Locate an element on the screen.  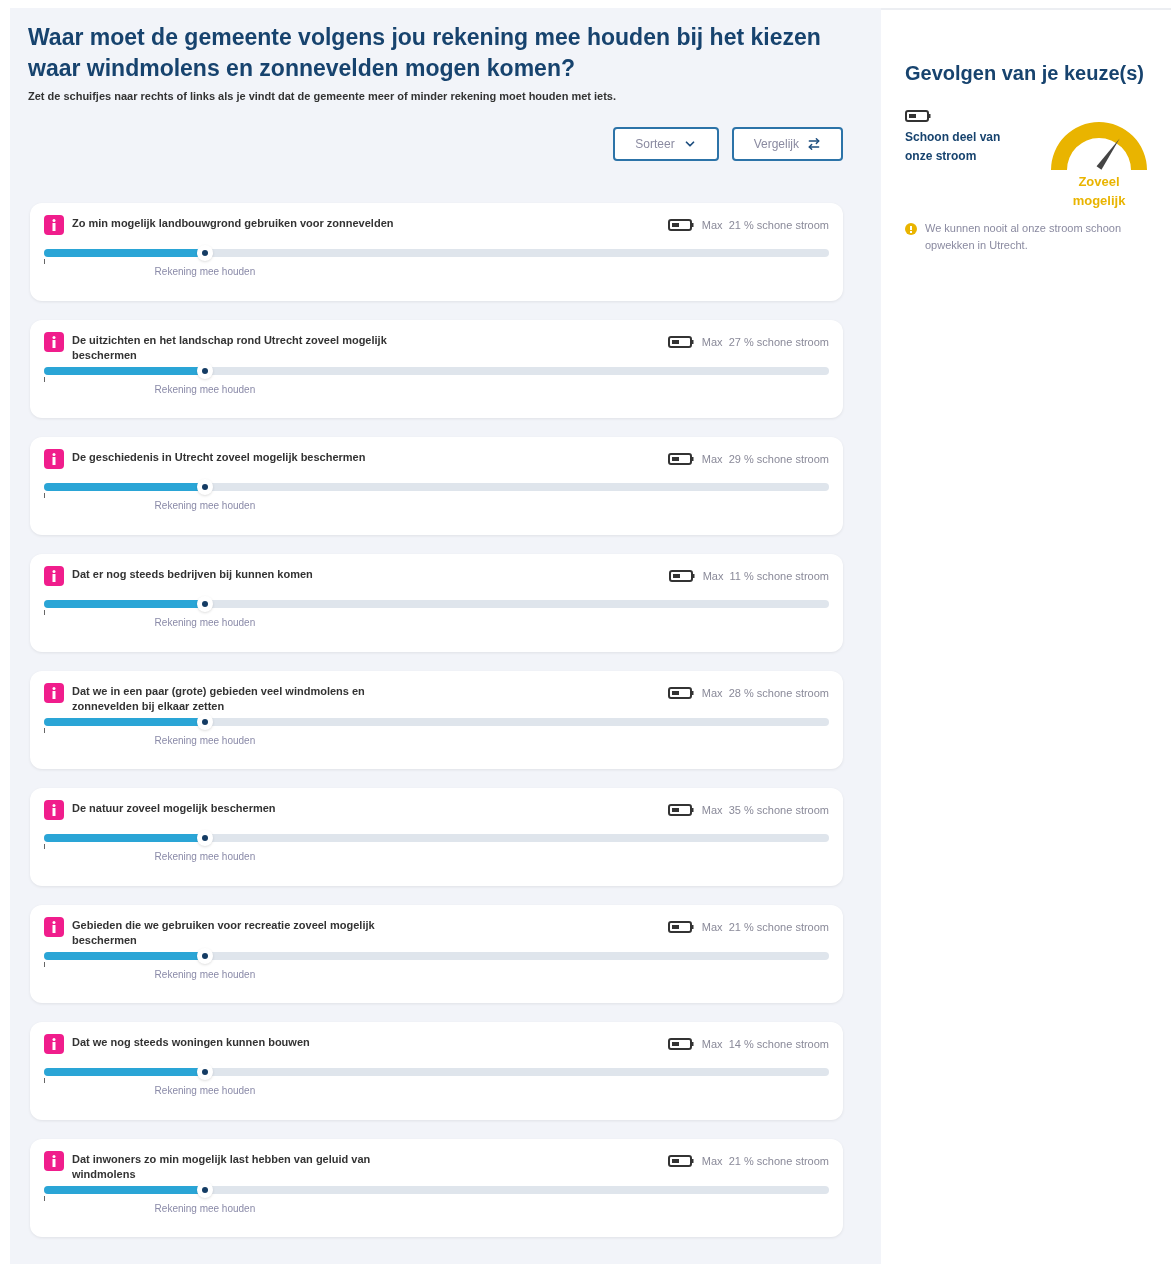
page-subtitle: Zet de schuifjes naar rechts of links als je vindt dat de gemeente meer of minder rekening moet houden met iets. is located at coordinates (323, 96).